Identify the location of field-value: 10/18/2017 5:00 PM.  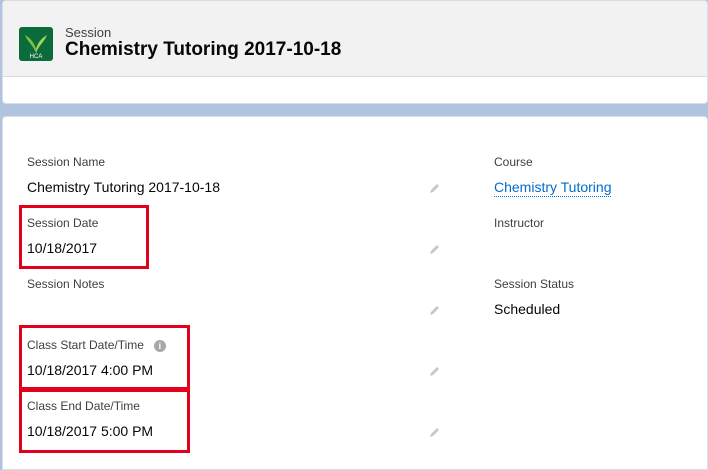
(90, 431).